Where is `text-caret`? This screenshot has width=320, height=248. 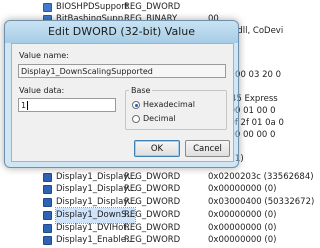
text-caret is located at coordinates (28, 105).